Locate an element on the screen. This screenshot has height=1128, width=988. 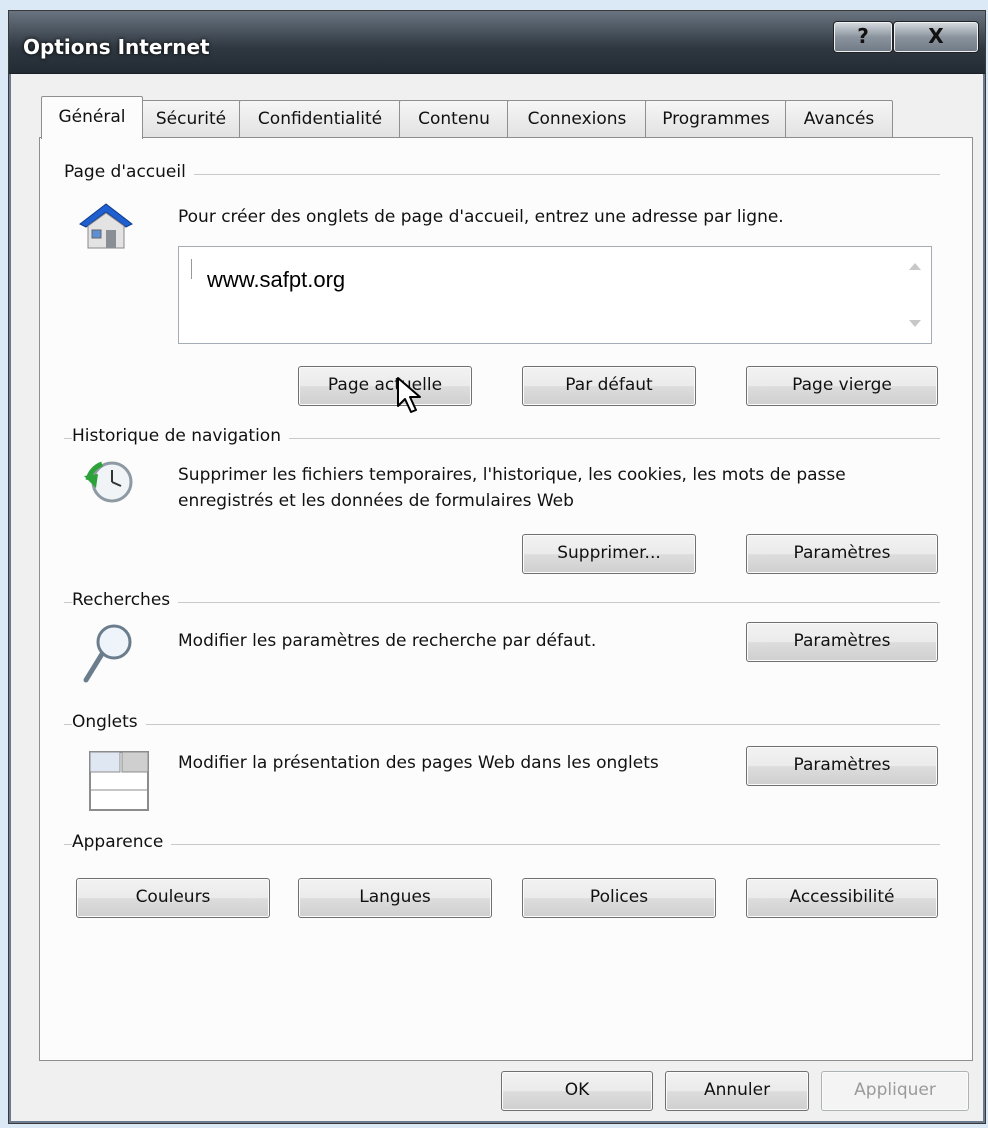
history-clock-icon is located at coordinates (110, 484).